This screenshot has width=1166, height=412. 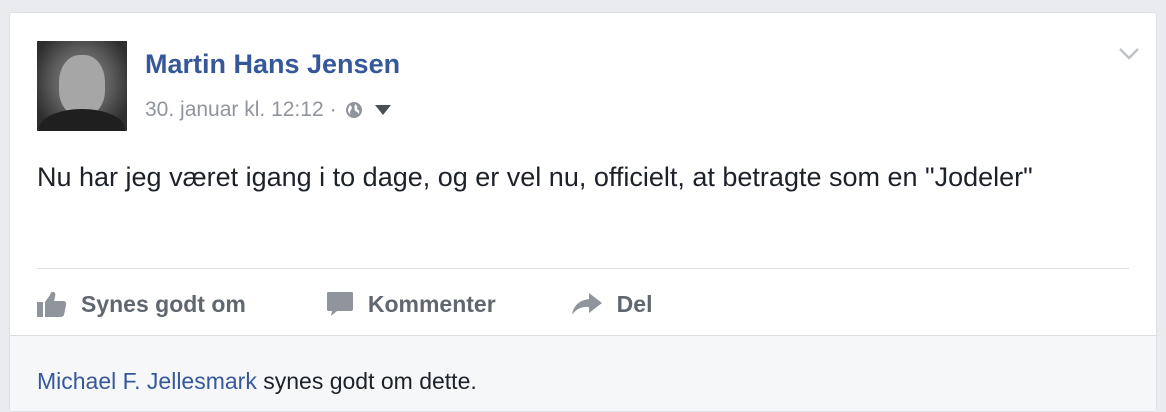 I want to click on action-bar: Synes godt om Kommenter Del, so click(x=344, y=304).